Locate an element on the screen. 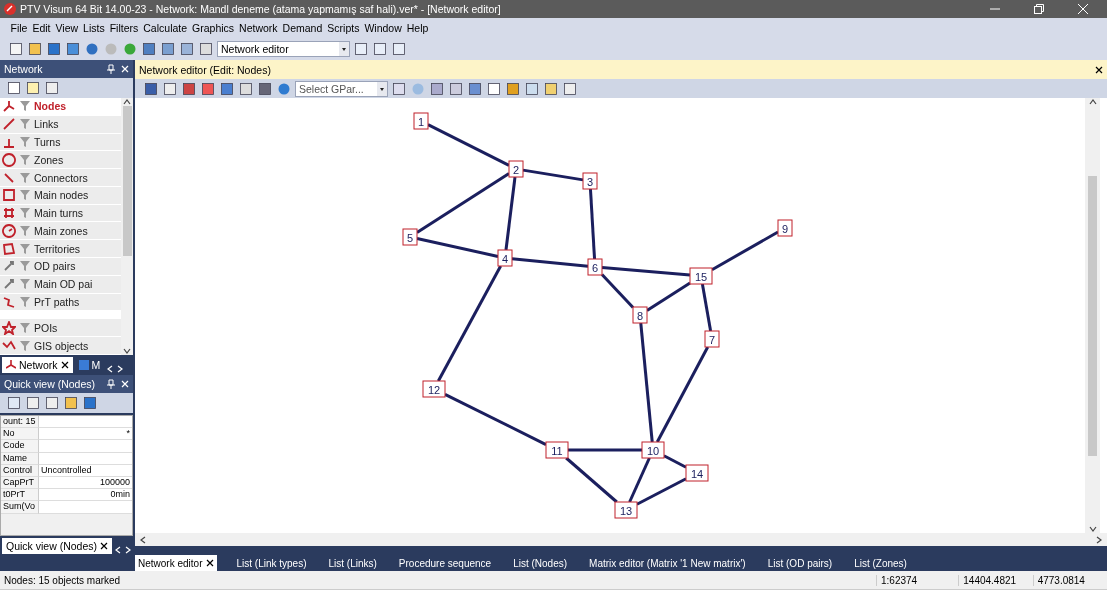 The image size is (1107, 590). menu-item: Window is located at coordinates (383, 28).